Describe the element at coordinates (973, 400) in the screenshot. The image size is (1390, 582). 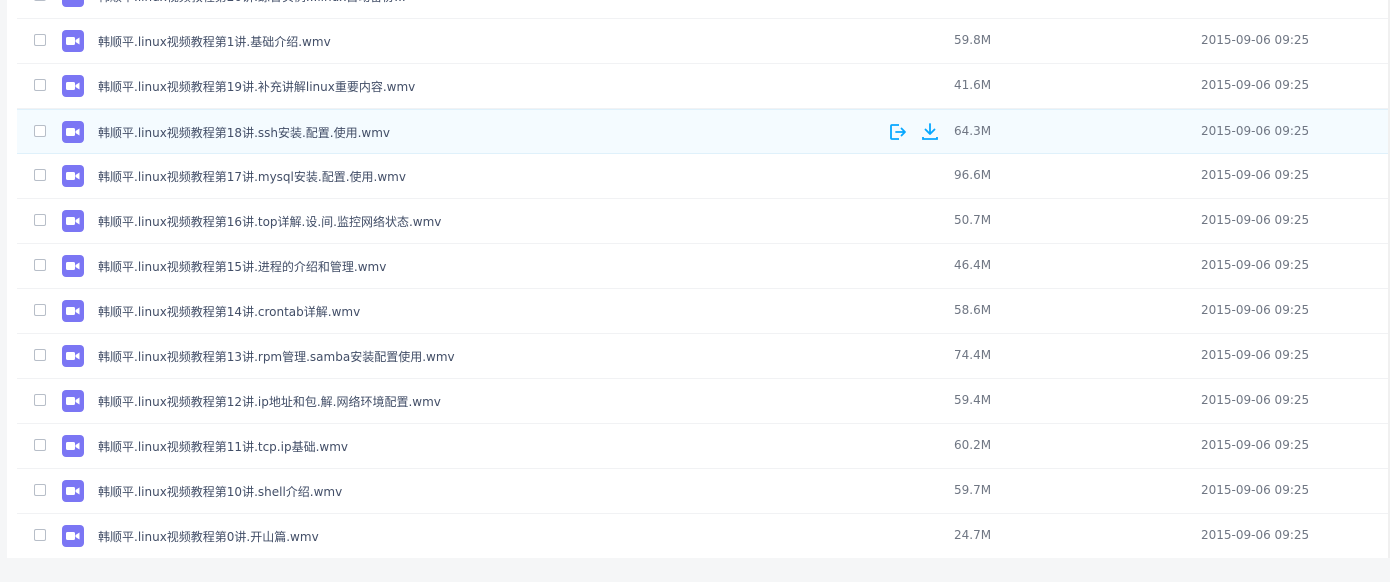
I see `file-size: 59.4M` at that location.